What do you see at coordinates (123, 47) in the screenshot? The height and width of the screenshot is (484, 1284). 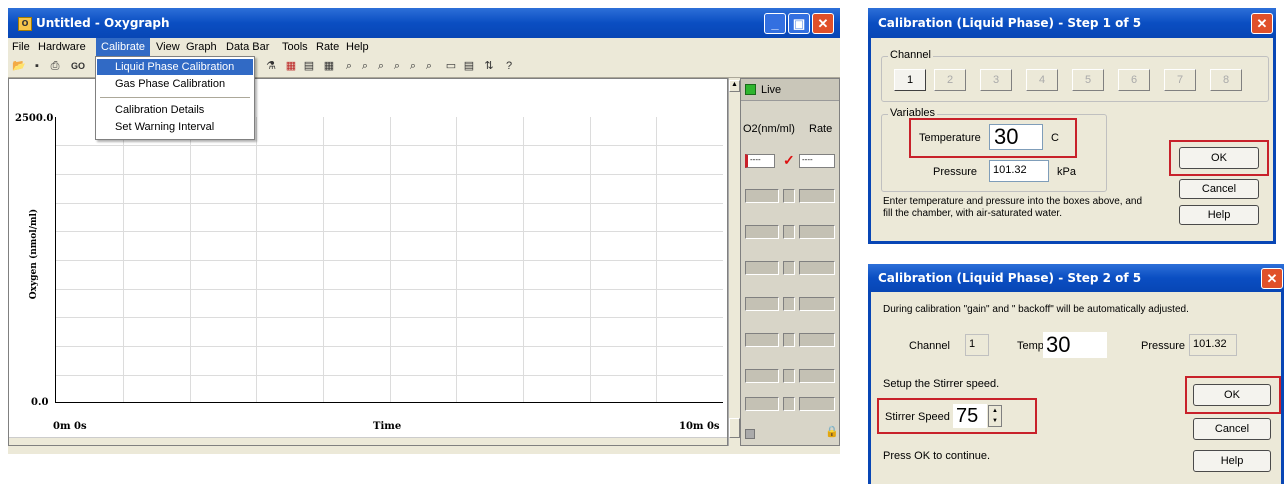 I see `menu-calibrate: Calibrate` at bounding box center [123, 47].